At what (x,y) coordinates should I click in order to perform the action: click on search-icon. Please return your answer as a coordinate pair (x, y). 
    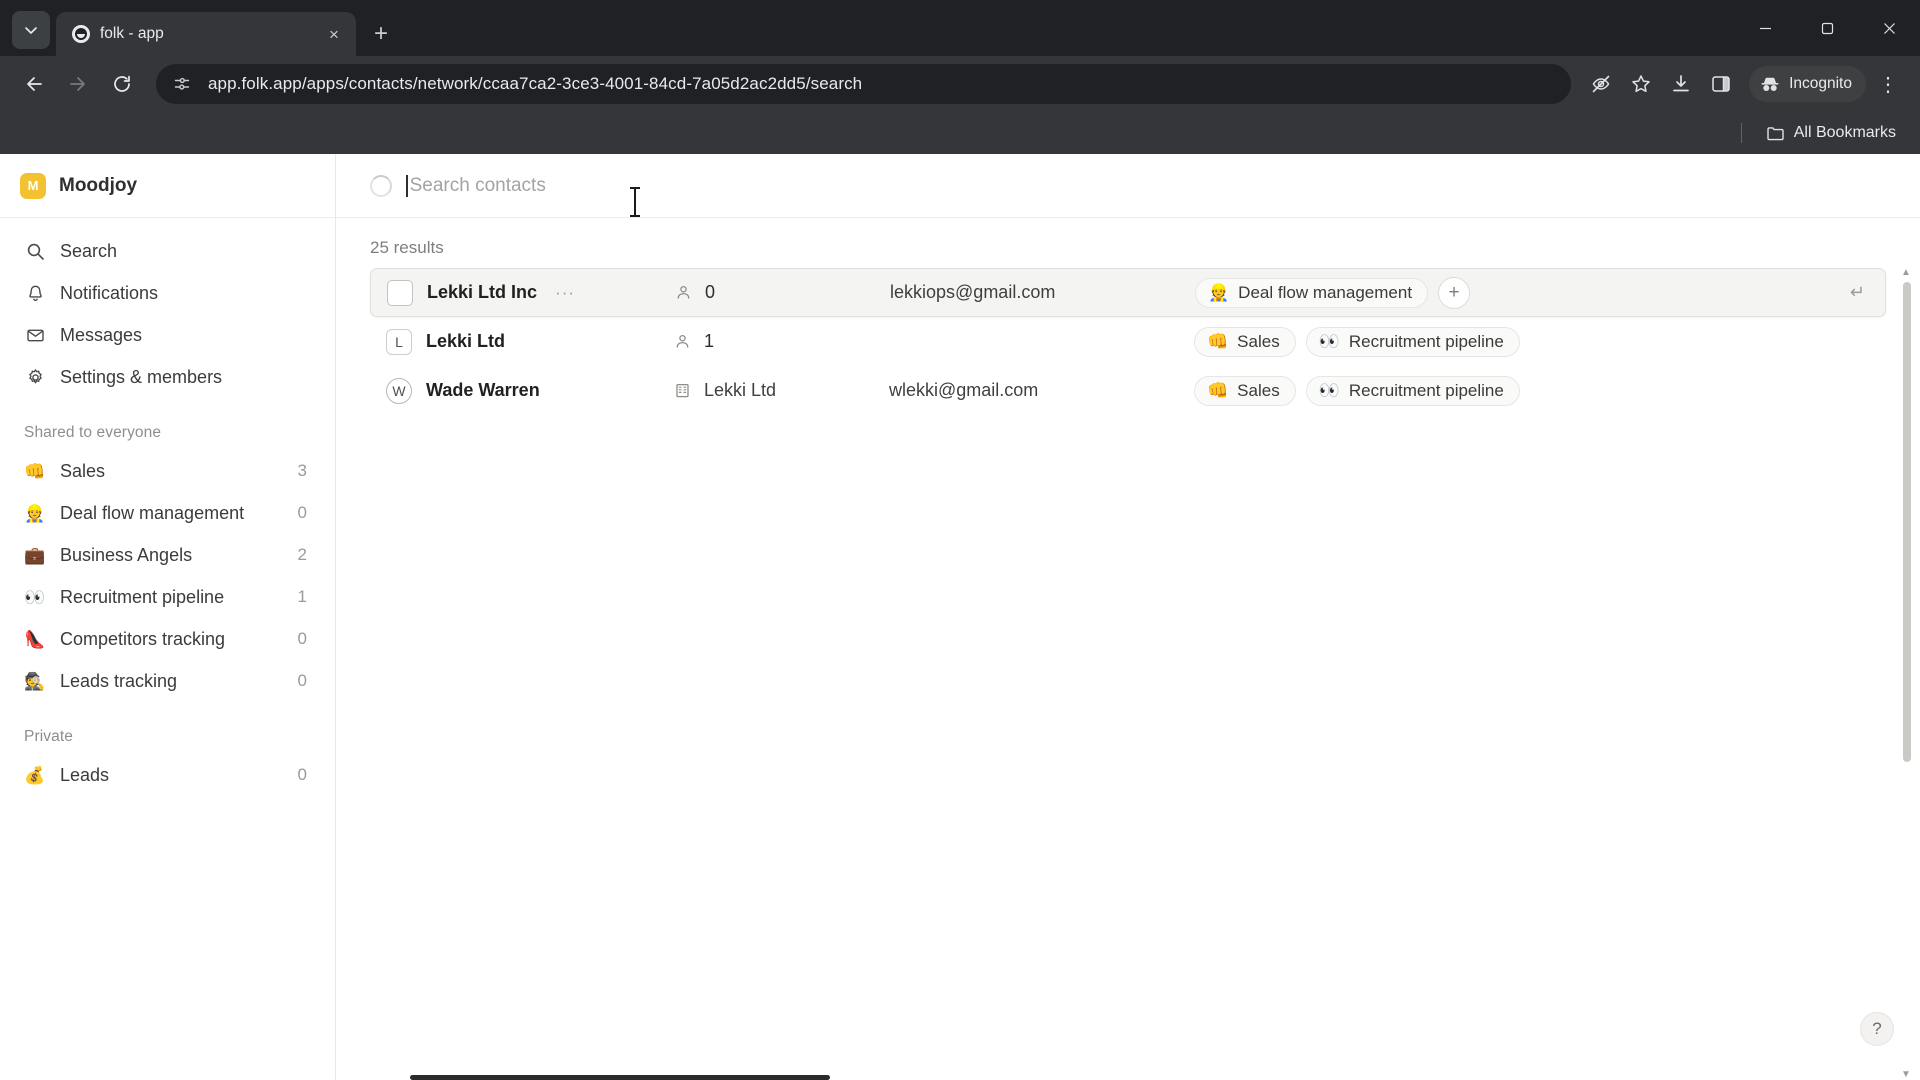
    Looking at the image, I should click on (35, 251).